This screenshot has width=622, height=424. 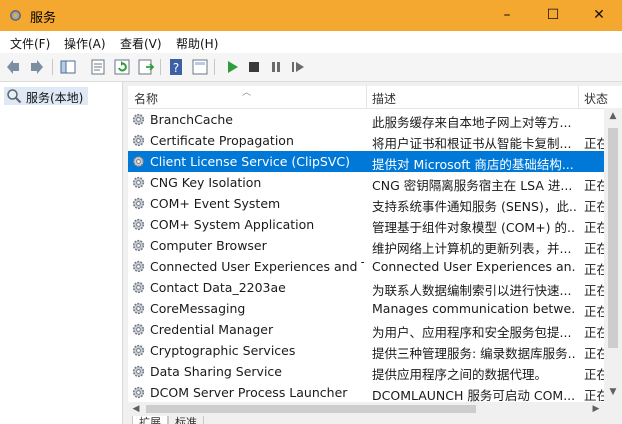 I want to click on tab-extended: 扩展, so click(x=150, y=420).